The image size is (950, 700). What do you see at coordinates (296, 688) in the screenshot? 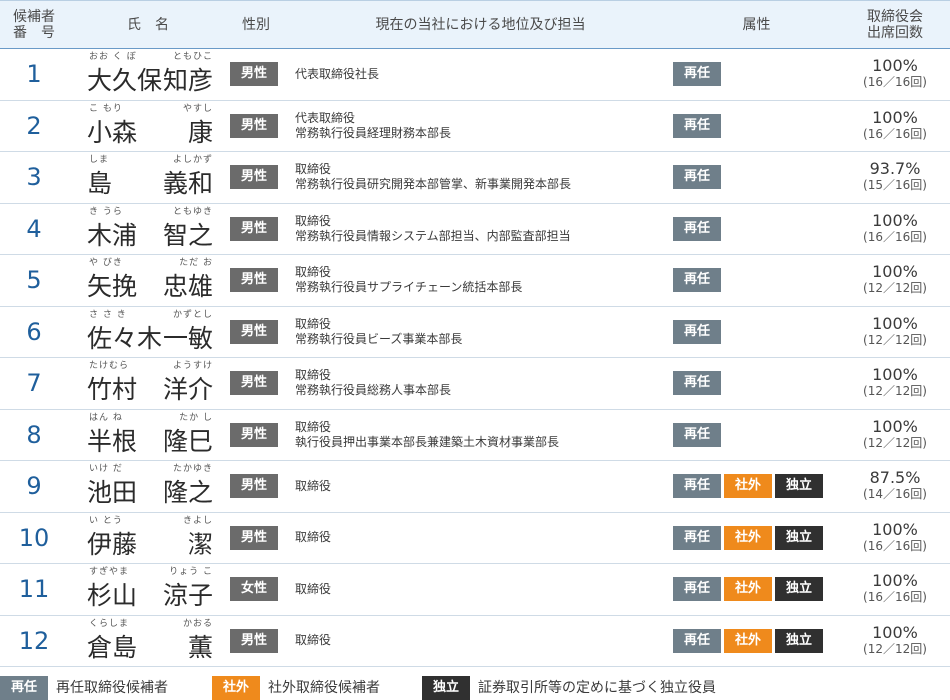
I see `legend-item-outside: 社外 社外取締役候補者` at bounding box center [296, 688].